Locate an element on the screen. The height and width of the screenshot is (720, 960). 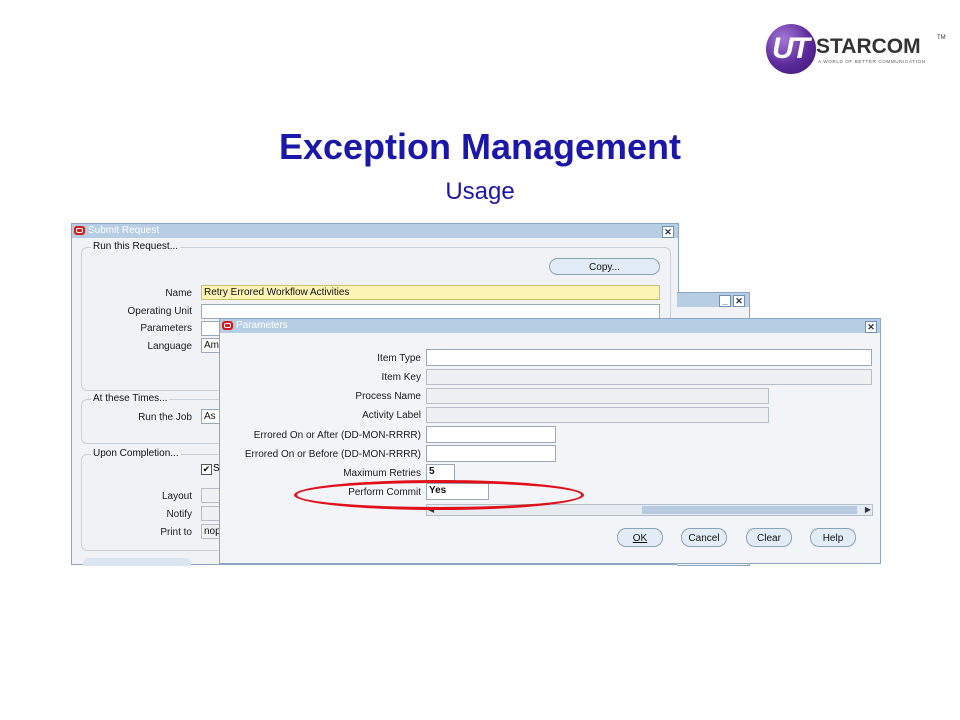
errored-on-before-field is located at coordinates (491, 453).